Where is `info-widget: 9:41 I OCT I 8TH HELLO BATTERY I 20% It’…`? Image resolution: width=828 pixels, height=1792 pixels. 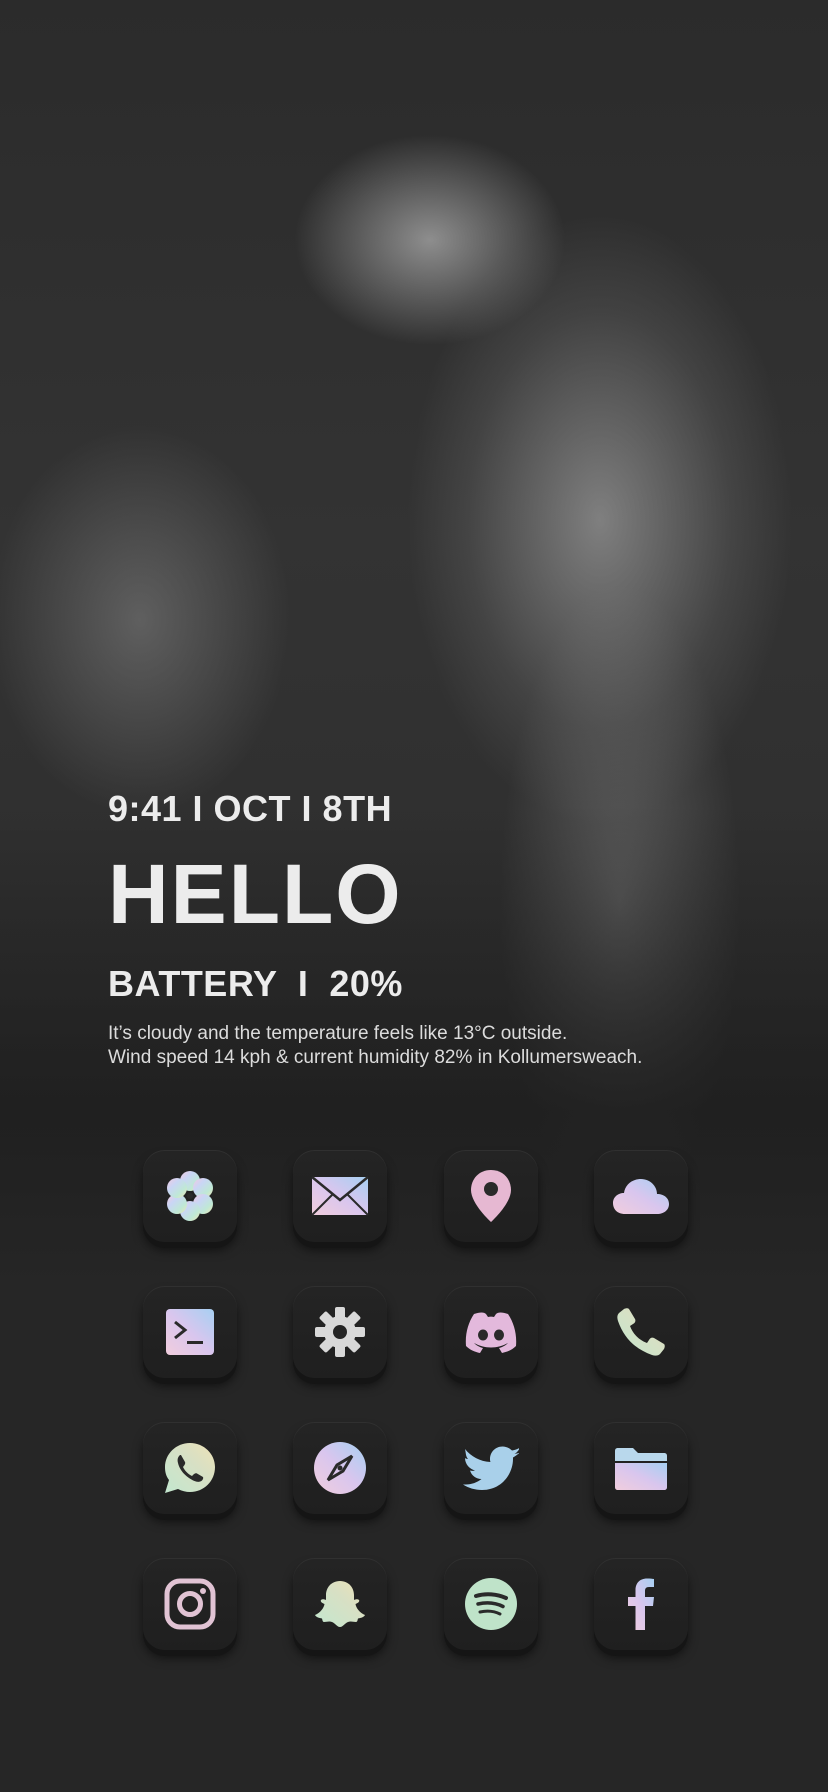
info-widget: 9:41 I OCT I 8TH HELLO BATTERY I 20% It’… is located at coordinates (375, 929).